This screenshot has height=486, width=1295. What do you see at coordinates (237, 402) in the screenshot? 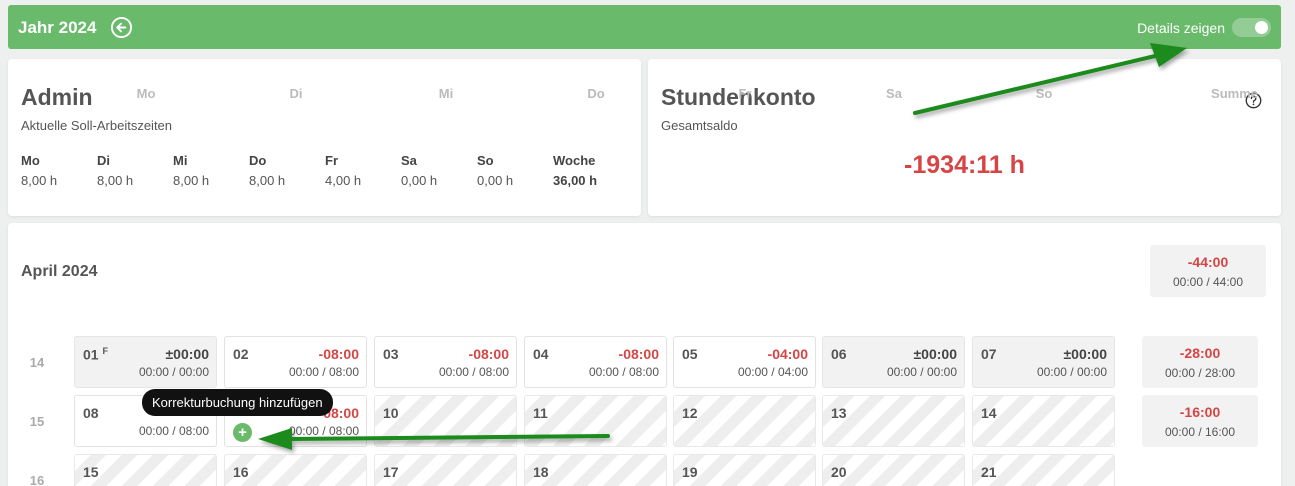
I see `correction-tooltip: Korrekturbuchung hinzufügen` at bounding box center [237, 402].